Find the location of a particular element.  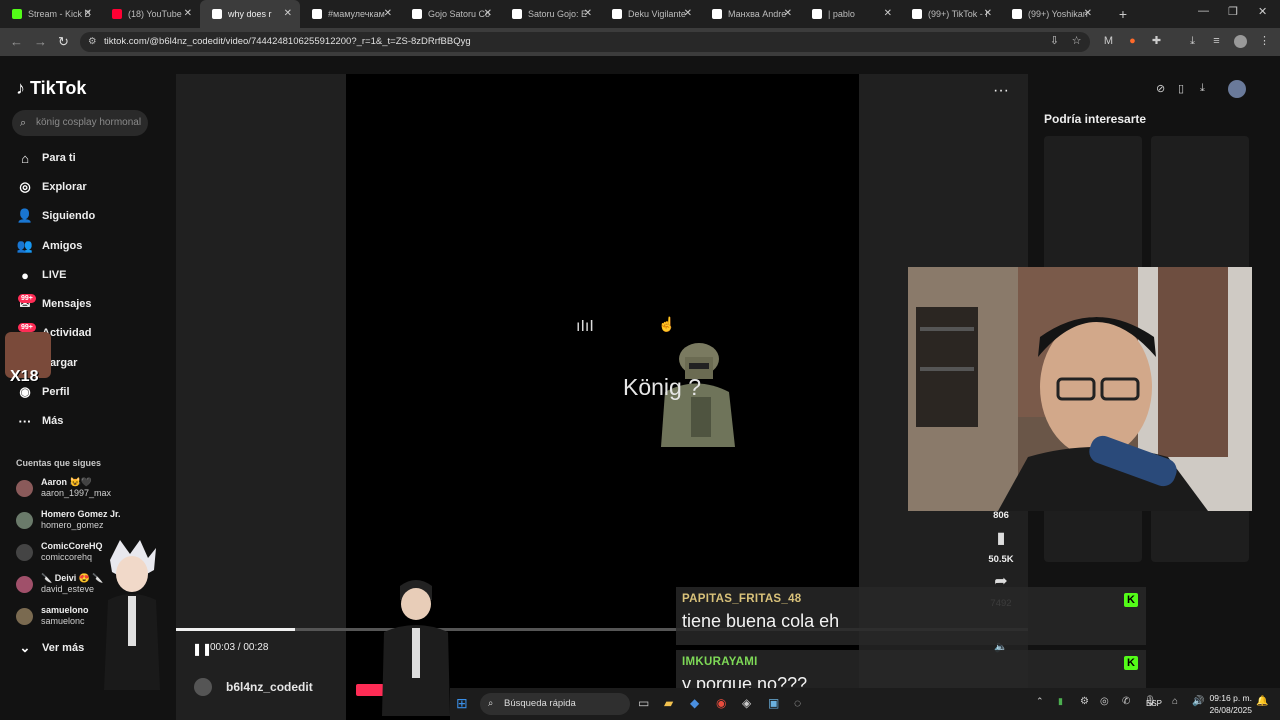

tray-chevron-icon: ⌃ is located at coordinates (1040, 701).